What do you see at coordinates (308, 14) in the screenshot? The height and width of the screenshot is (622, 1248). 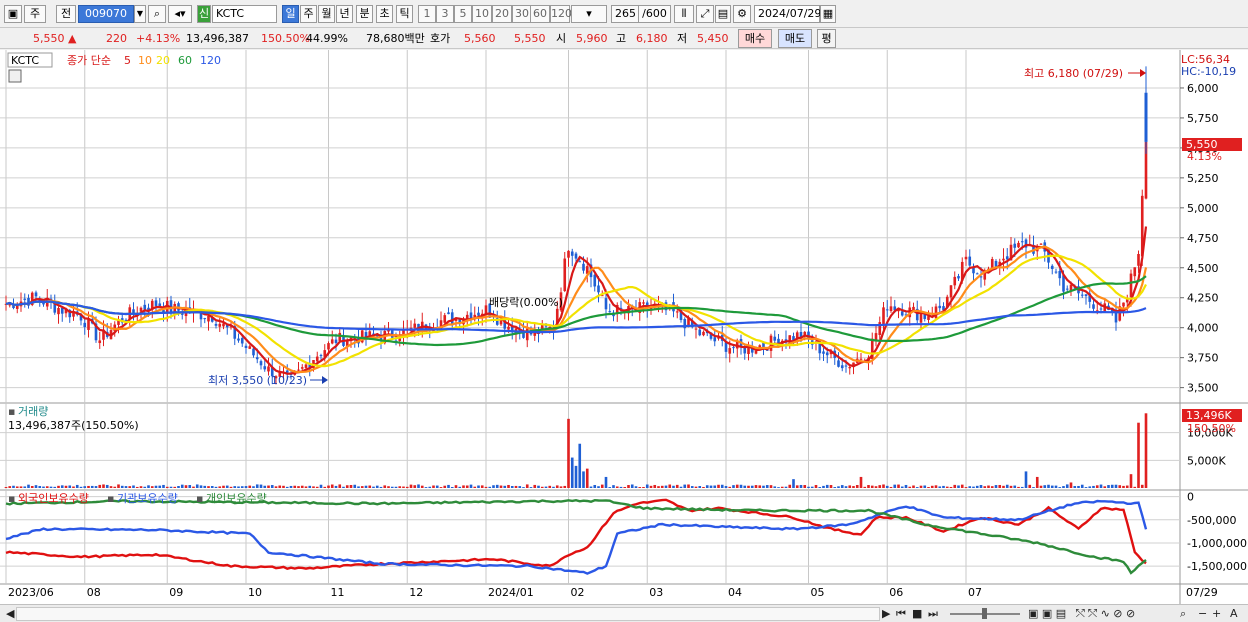 I see `tab-period-1: 주` at bounding box center [308, 14].